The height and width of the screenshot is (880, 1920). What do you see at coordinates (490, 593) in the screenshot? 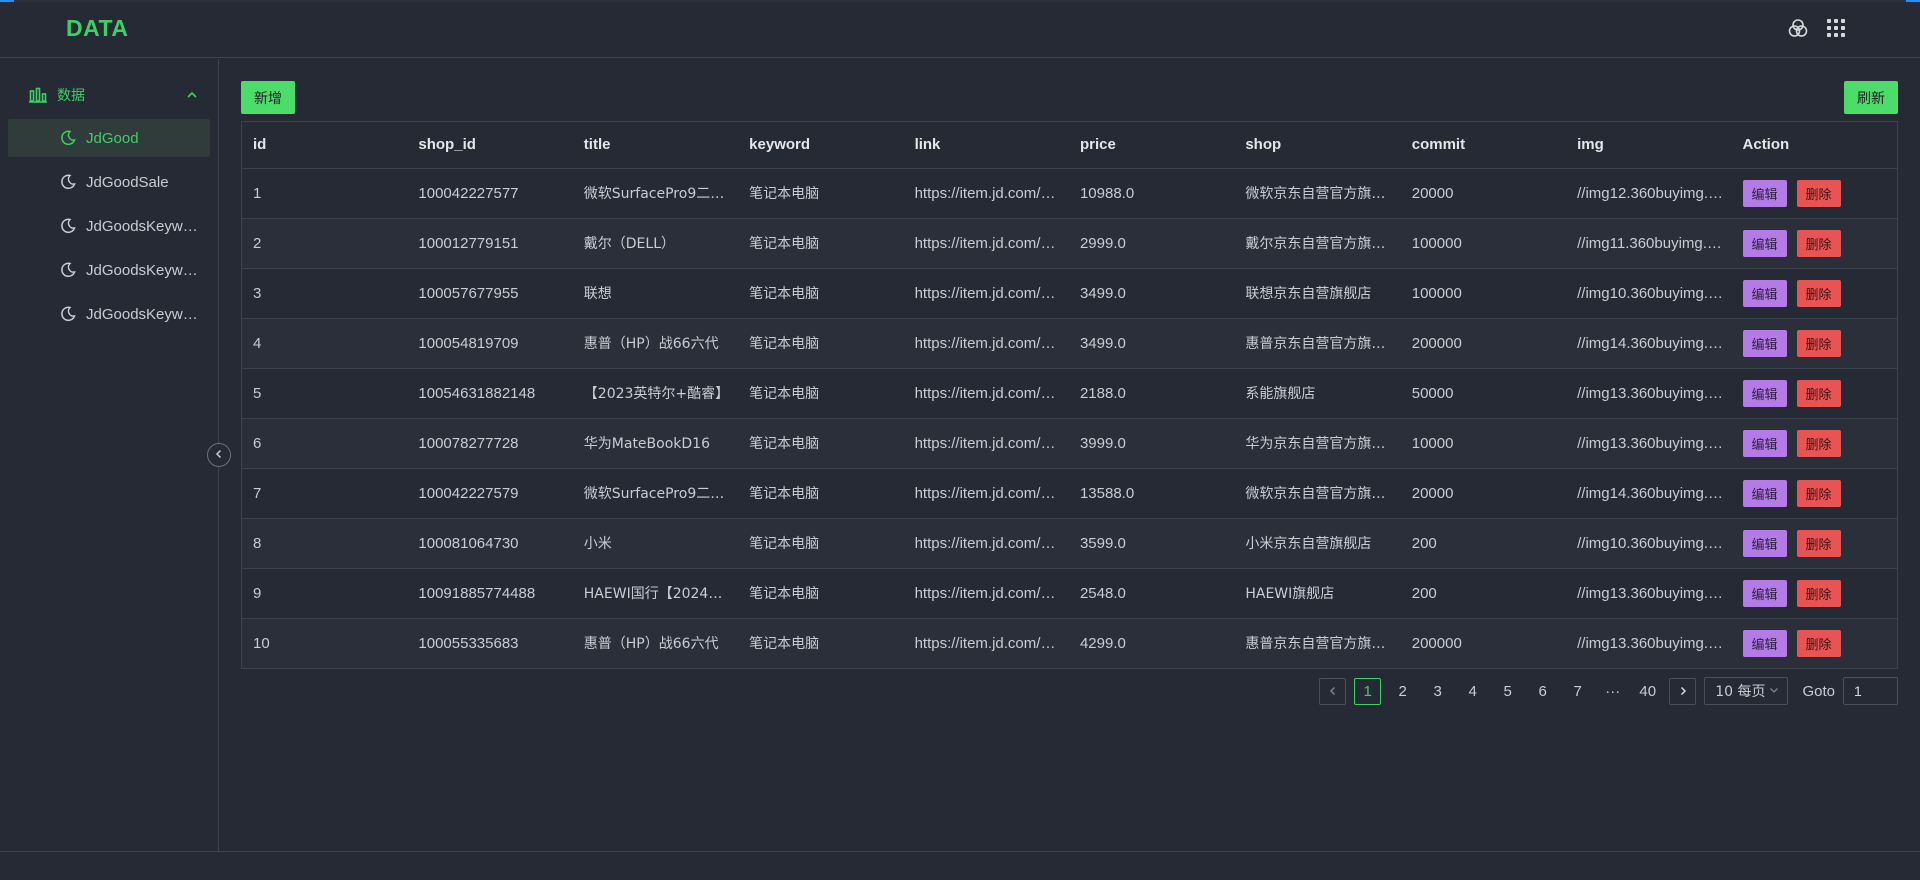
I see `cell-shop-id: 10091885774488` at bounding box center [490, 593].